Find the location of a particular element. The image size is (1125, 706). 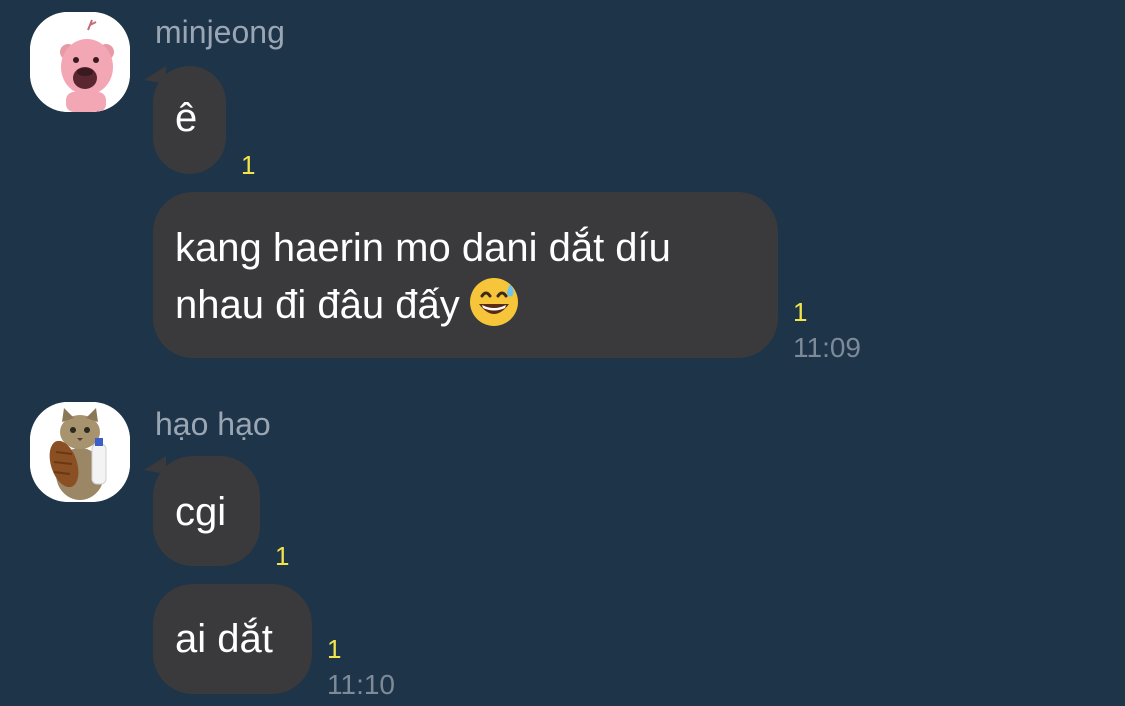

message-text: ê is located at coordinates (186, 118).